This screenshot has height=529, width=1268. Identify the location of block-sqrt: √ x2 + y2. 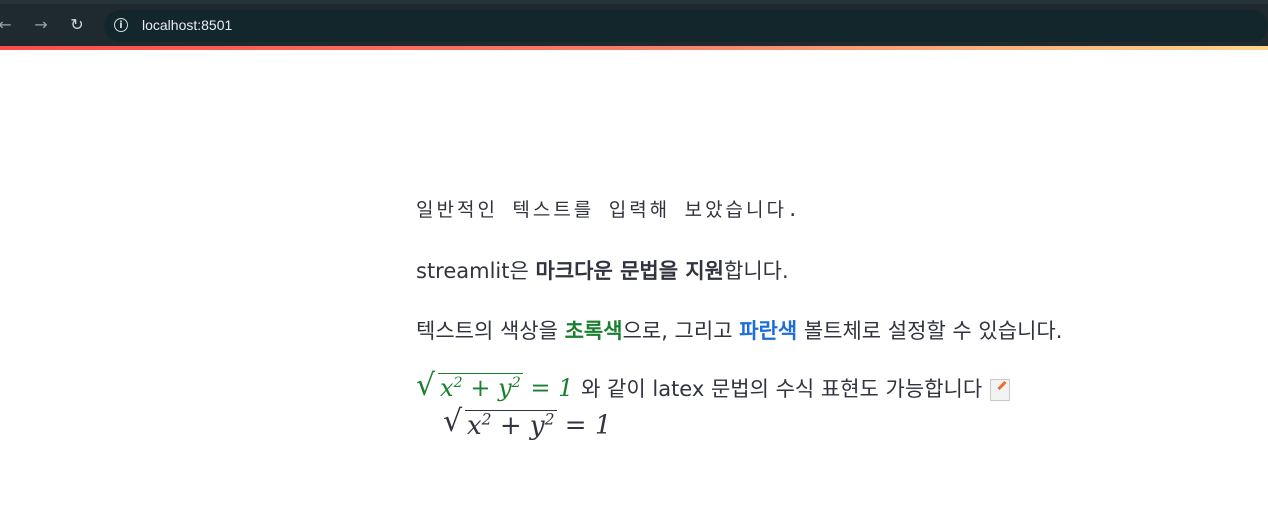
(500, 422).